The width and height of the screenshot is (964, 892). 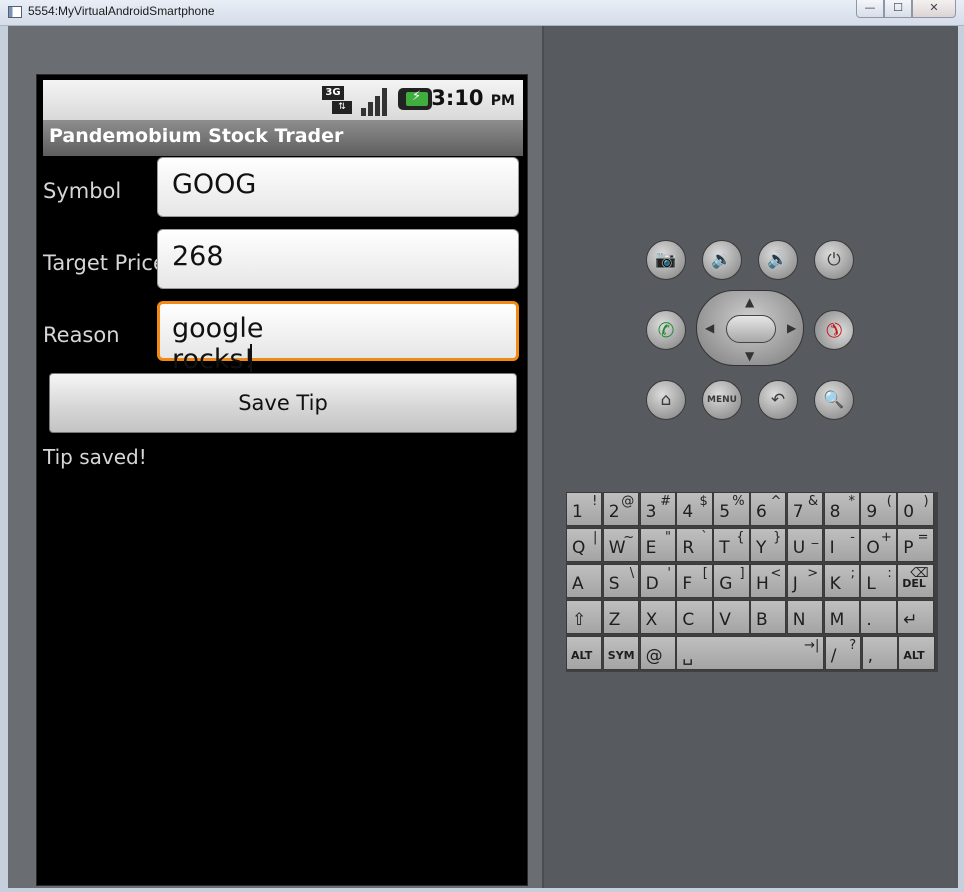 I want to click on key-p-1-9: P =, so click(x=915, y=545).